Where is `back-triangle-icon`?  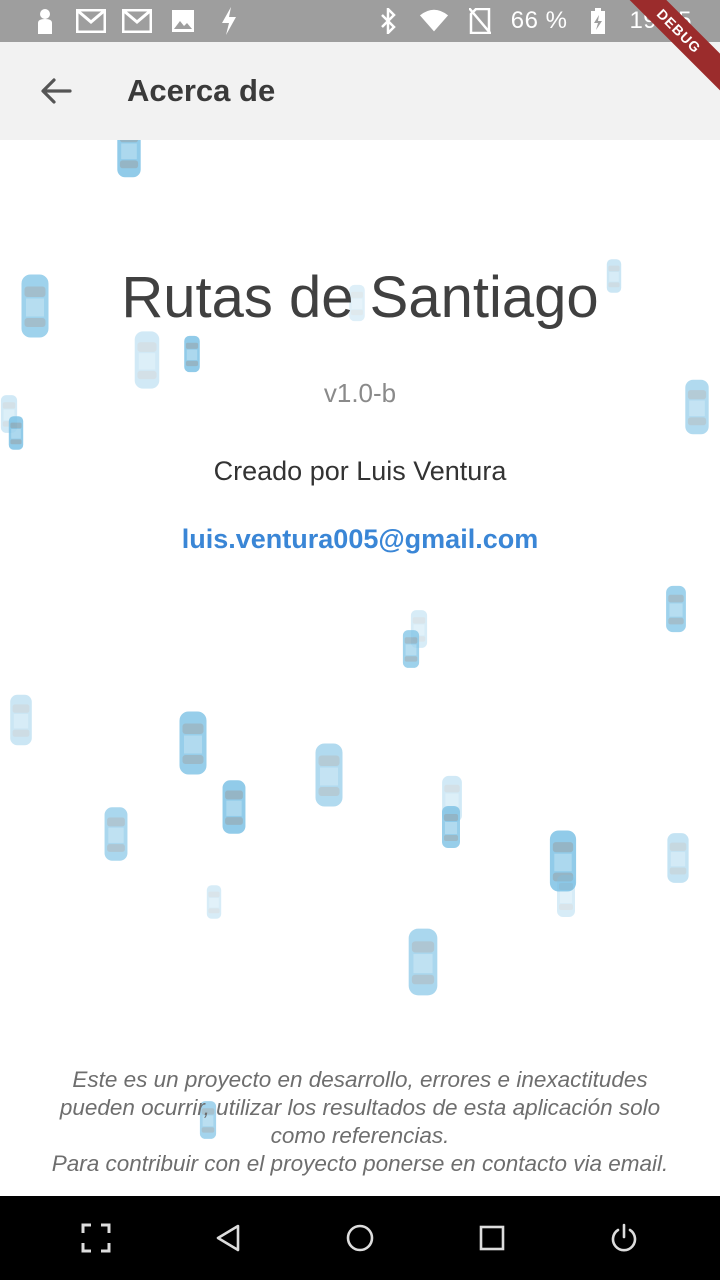 back-triangle-icon is located at coordinates (228, 1238).